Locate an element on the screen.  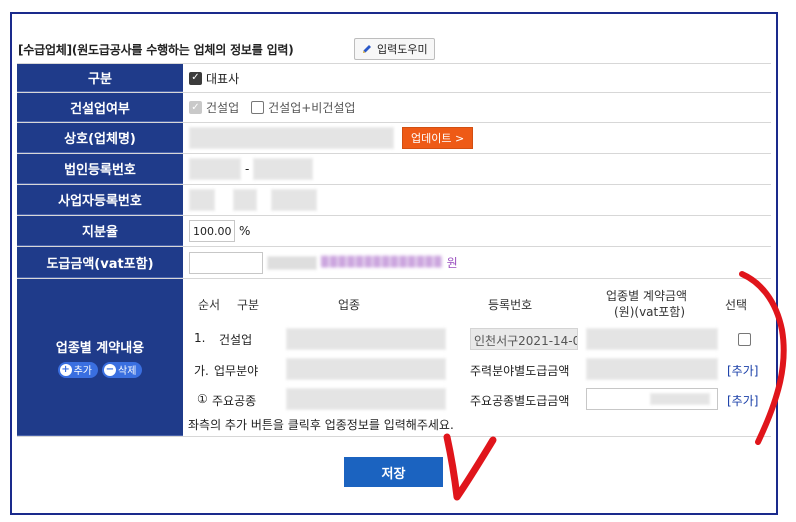
delete-industry-label: 삭제 is located at coordinates (127, 371).